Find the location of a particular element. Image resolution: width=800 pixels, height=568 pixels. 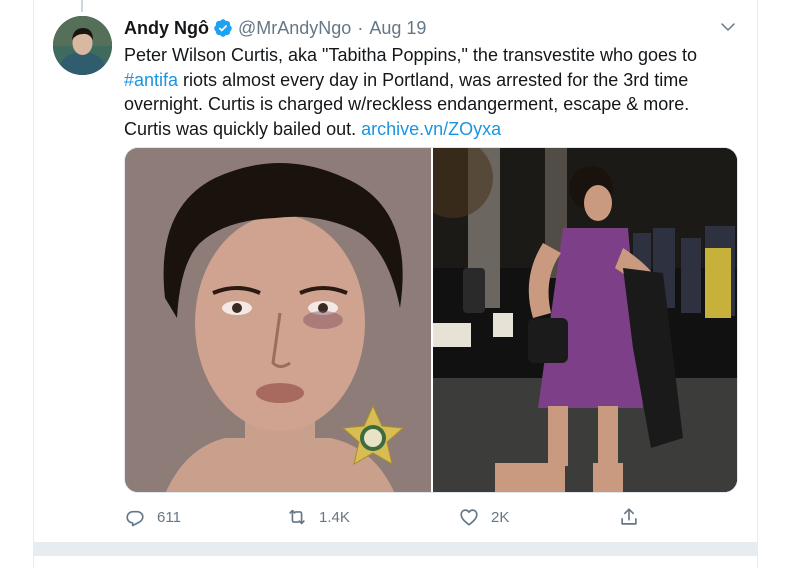

tweet-header: Andy Ngô @MrAndyNgo · Aug 19 is located at coordinates (275, 28).